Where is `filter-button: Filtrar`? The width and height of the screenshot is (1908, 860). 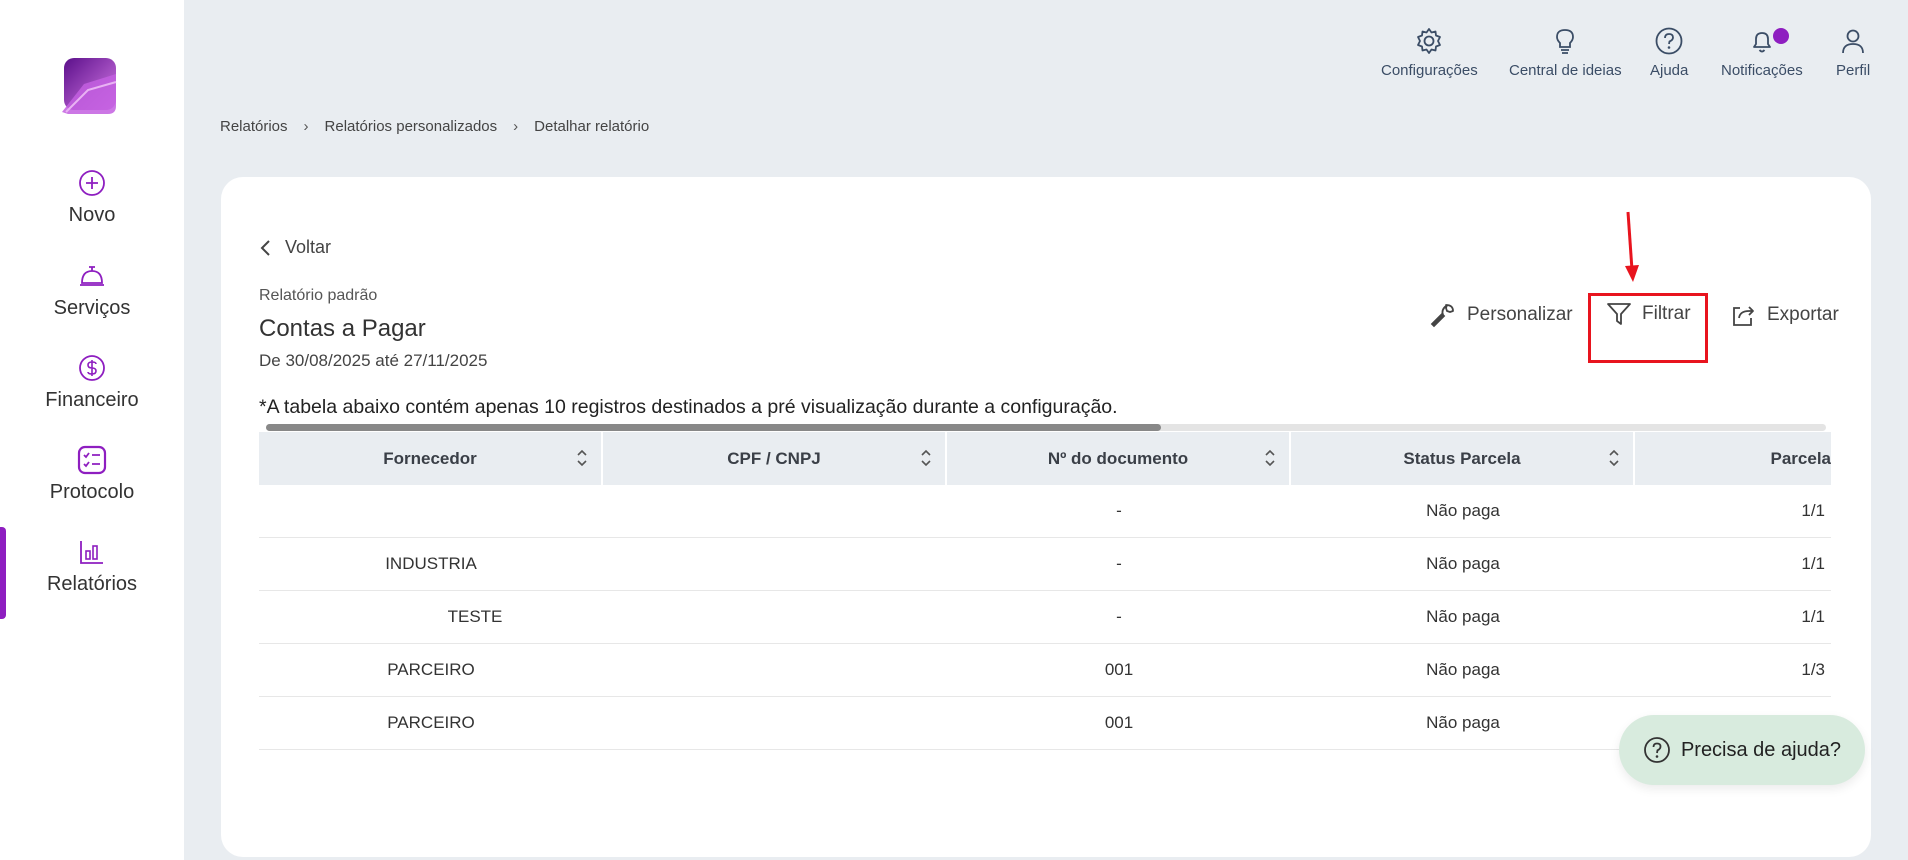
filter-button: Filtrar is located at coordinates (1648, 314).